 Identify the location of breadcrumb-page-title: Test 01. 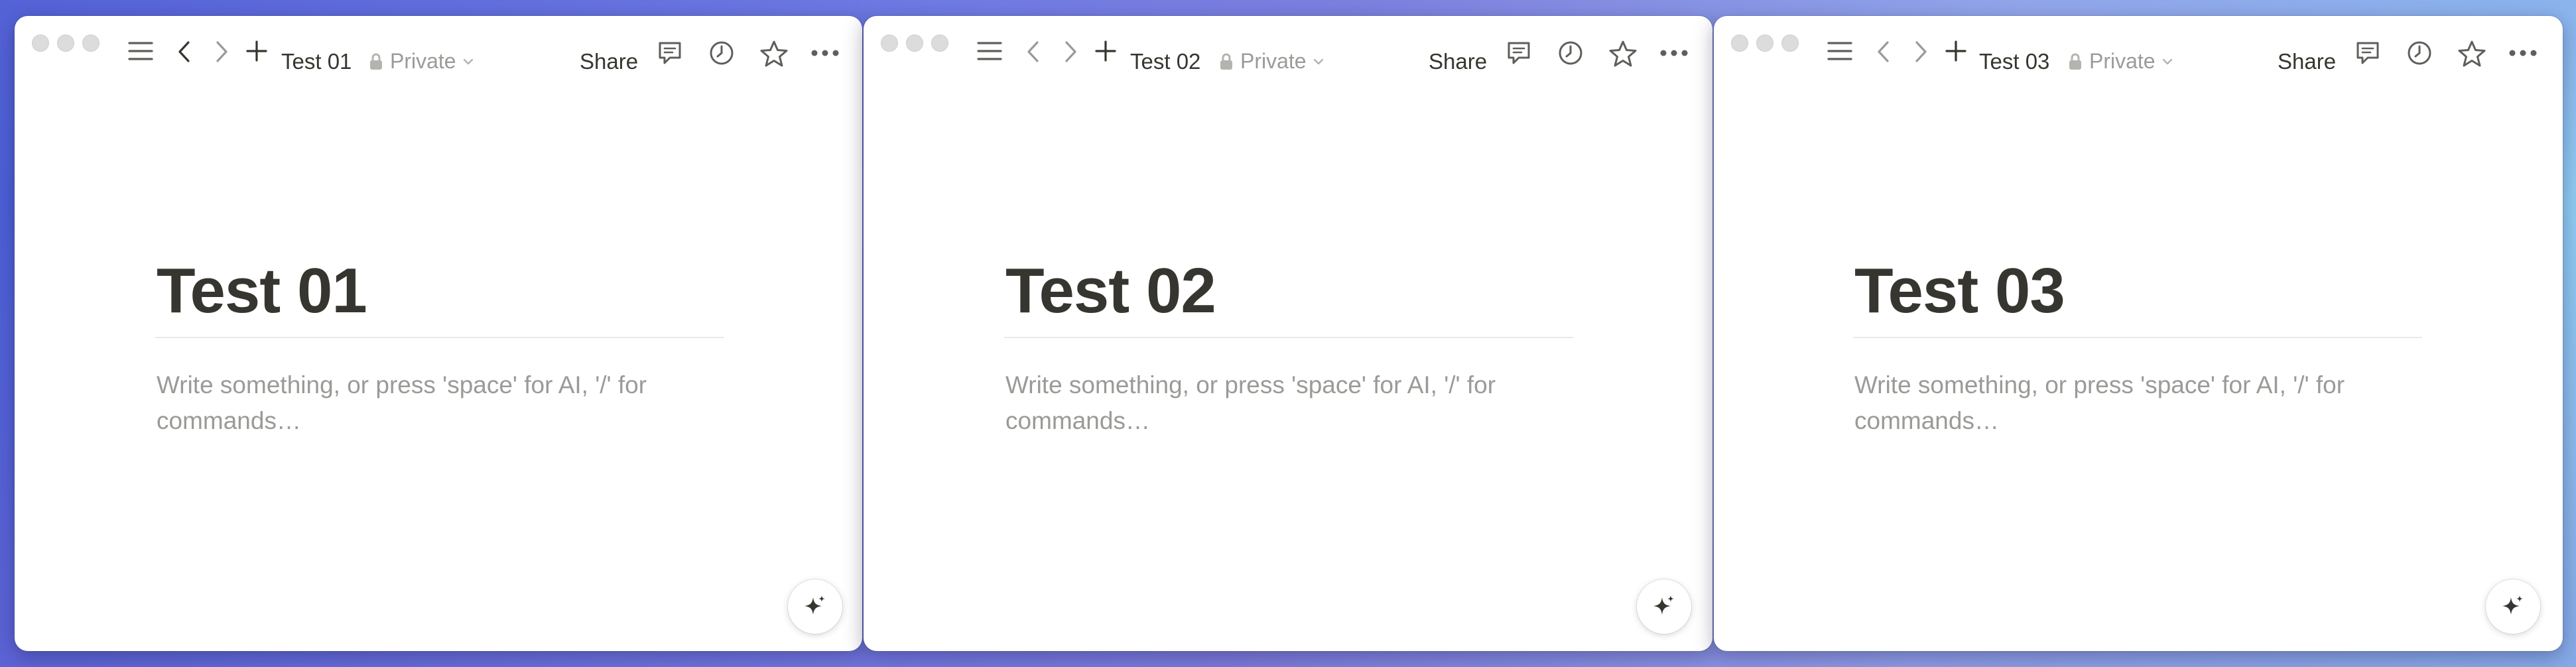
(317, 61).